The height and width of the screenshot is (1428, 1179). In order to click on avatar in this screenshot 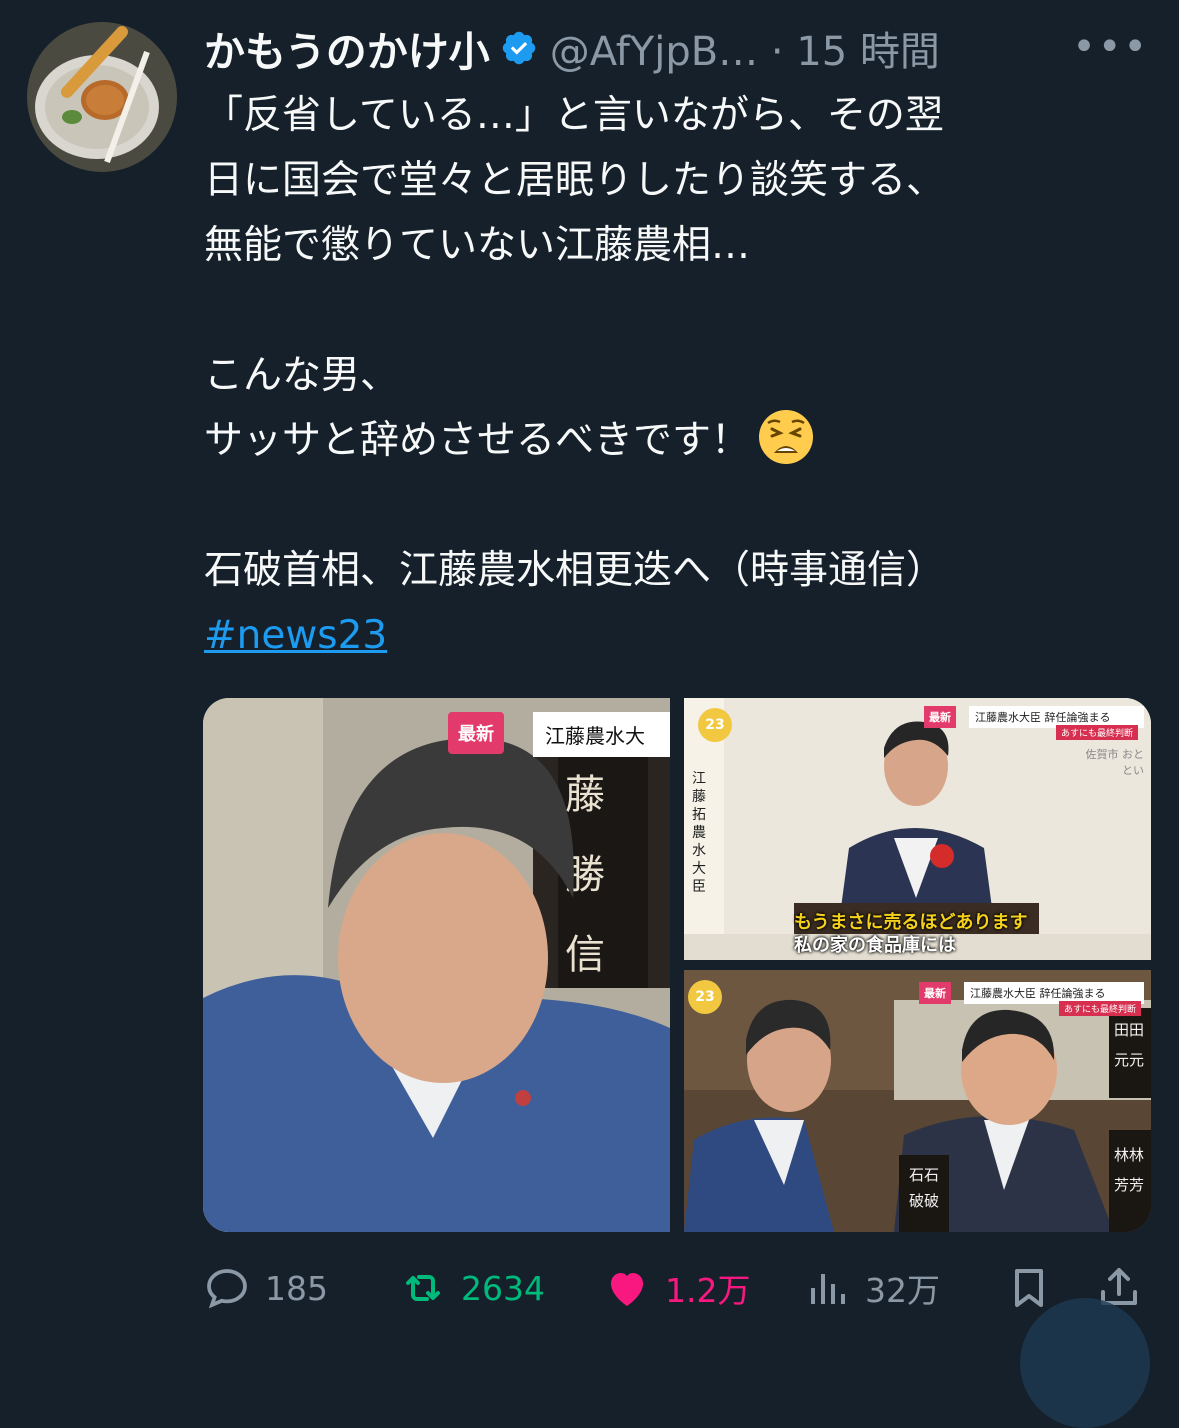, I will do `click(102, 97)`.